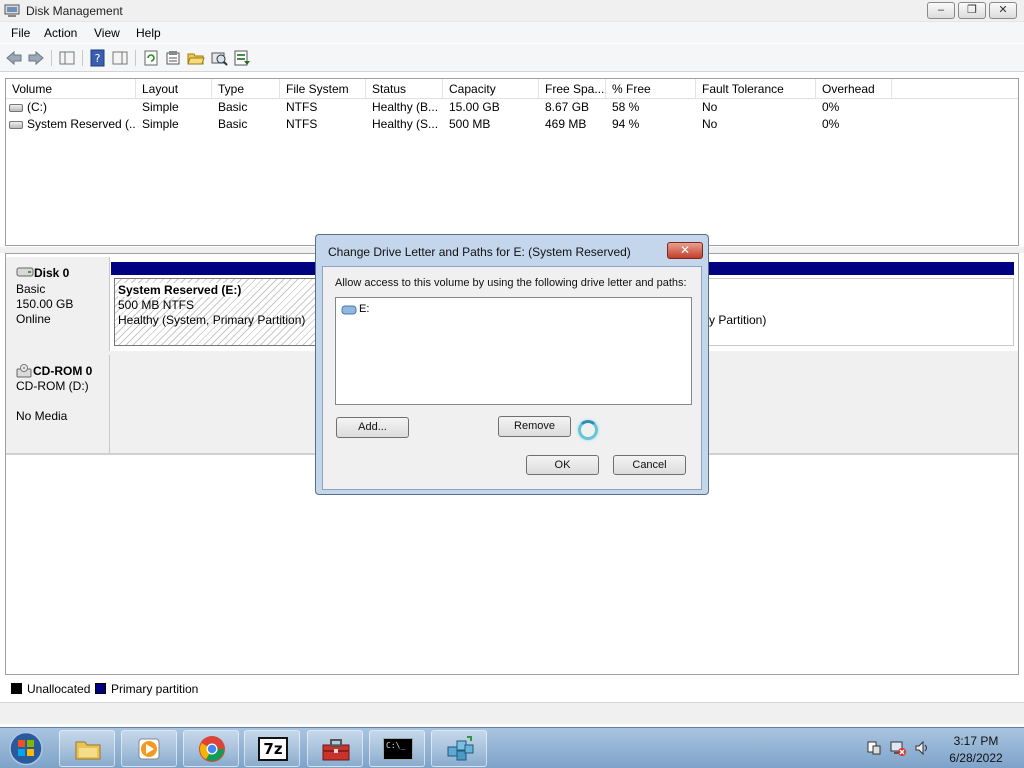 This screenshot has width=1024, height=768. Describe the element at coordinates (180, 290) in the screenshot. I see `partition-name: System Reserved (E:)` at that location.